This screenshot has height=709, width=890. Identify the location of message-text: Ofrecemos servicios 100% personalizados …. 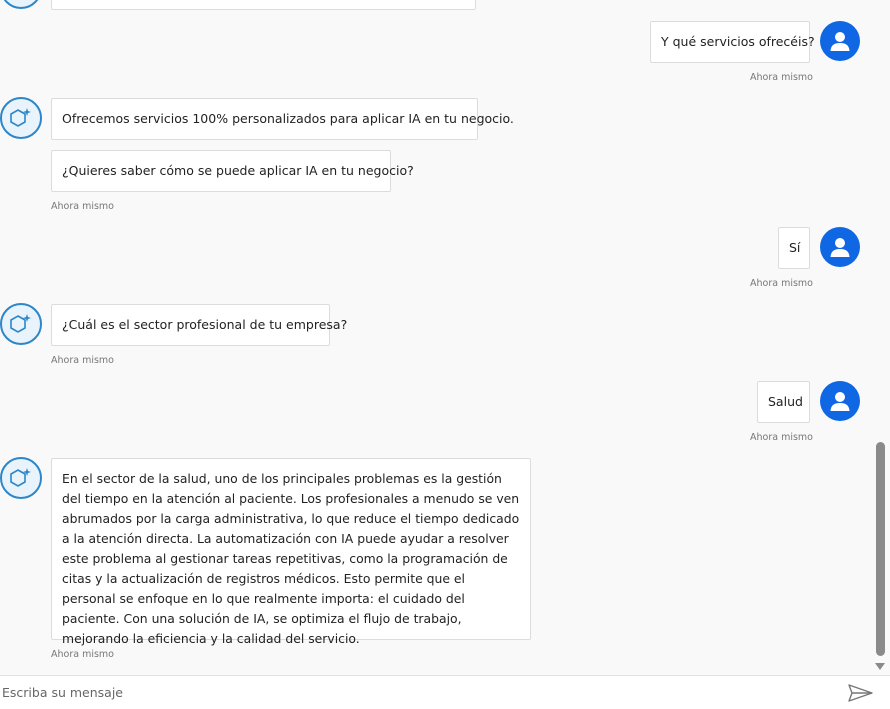
(288, 118).